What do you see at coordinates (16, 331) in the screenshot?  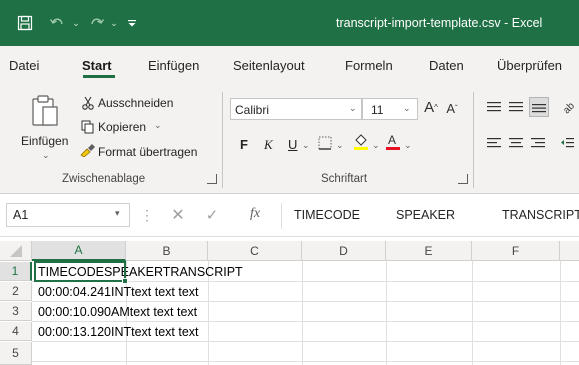 I see `row-header-4: 4` at bounding box center [16, 331].